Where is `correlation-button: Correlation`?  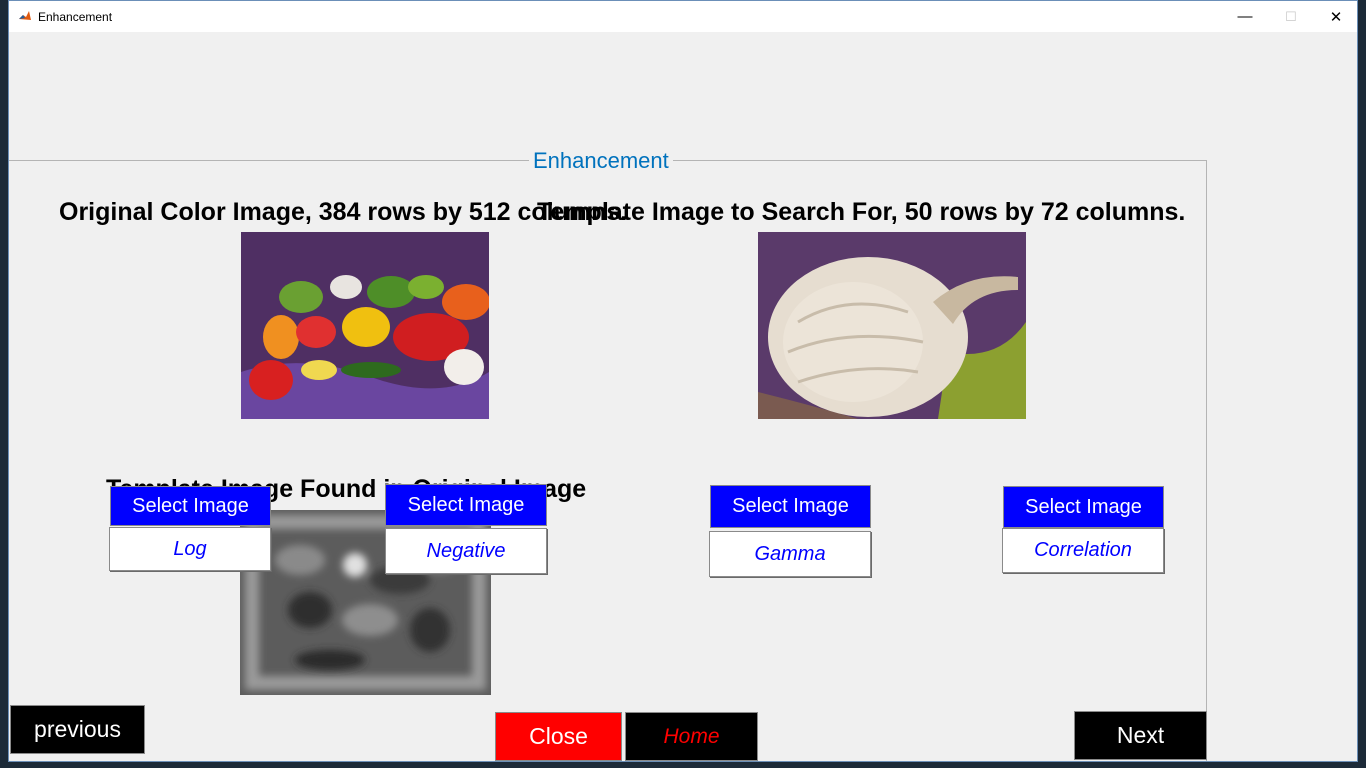
correlation-button: Correlation is located at coordinates (1083, 550).